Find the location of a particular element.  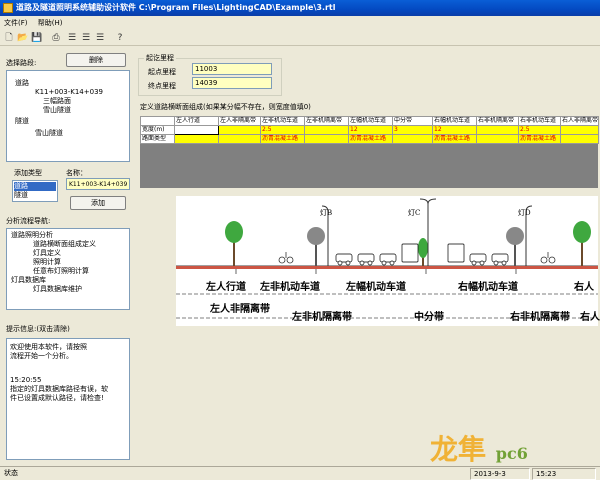

grid-header: 左幅机动车道 is located at coordinates (370, 121).